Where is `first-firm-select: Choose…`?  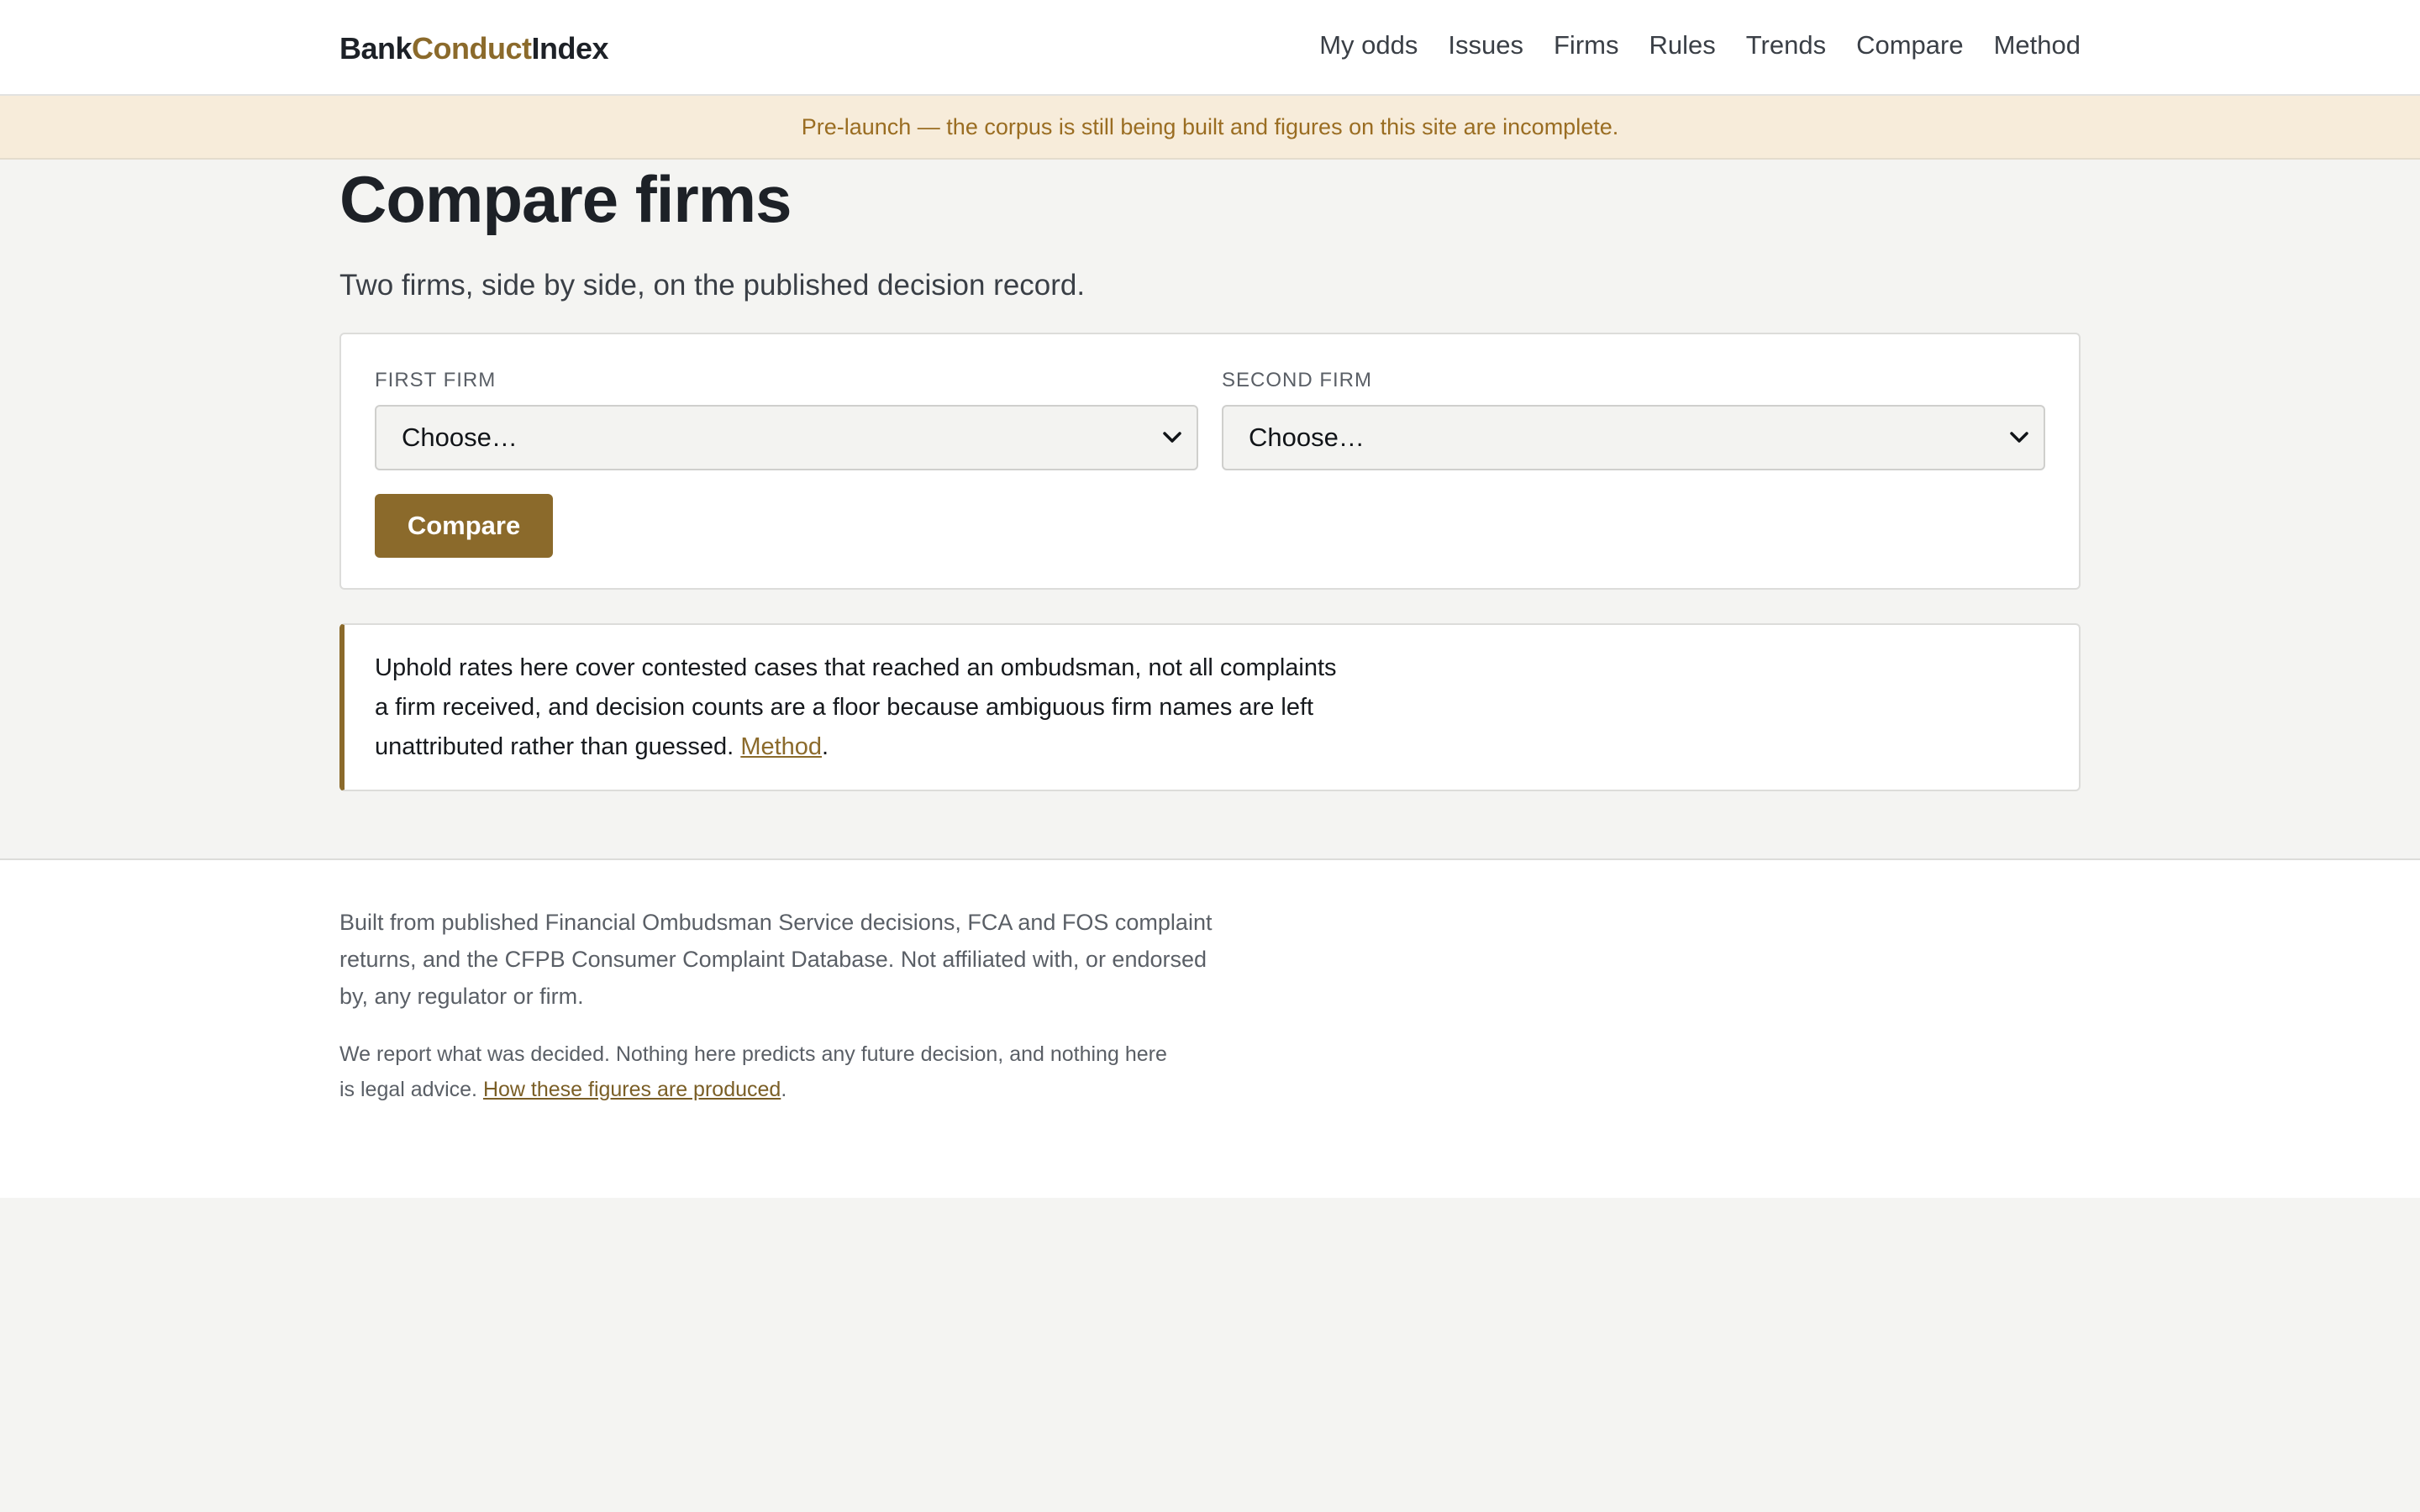
first-firm-select: Choose… is located at coordinates (786, 437).